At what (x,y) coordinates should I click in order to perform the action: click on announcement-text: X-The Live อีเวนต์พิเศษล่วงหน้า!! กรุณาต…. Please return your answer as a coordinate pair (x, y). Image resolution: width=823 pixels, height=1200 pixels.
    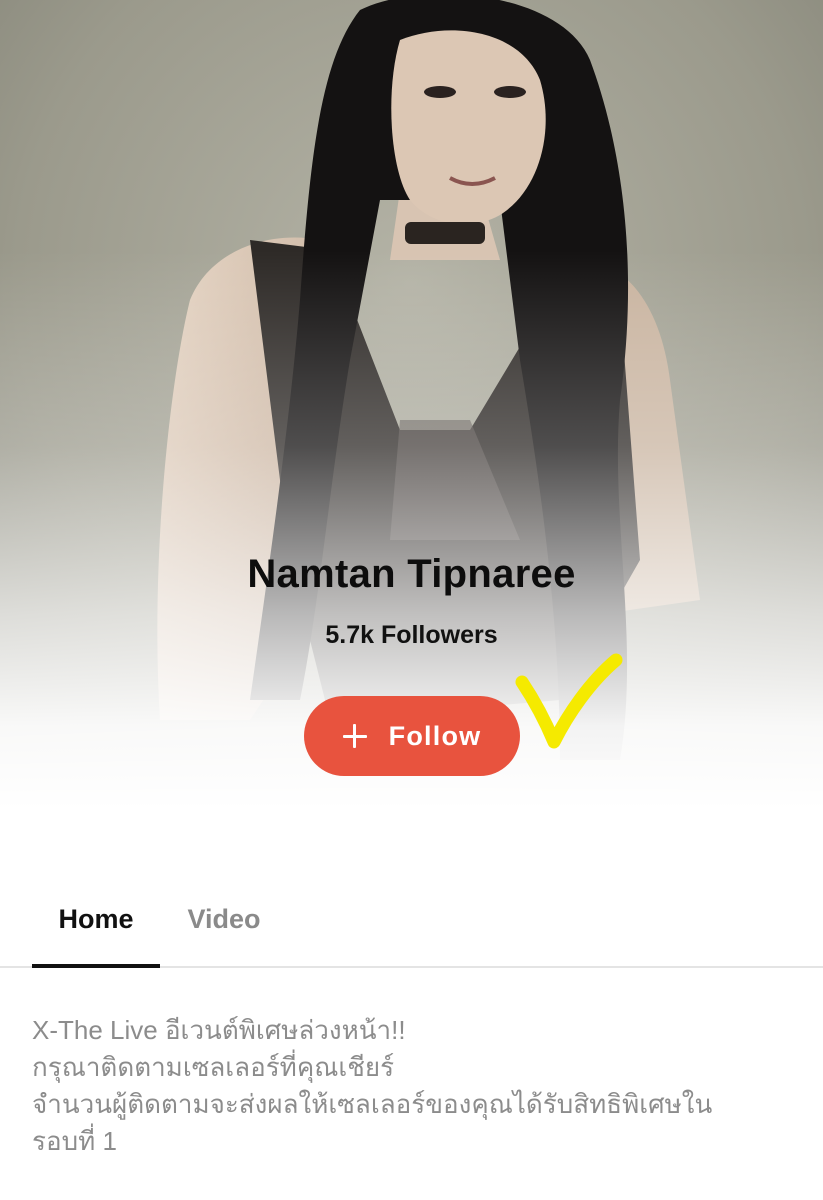
    Looking at the image, I should click on (412, 1086).